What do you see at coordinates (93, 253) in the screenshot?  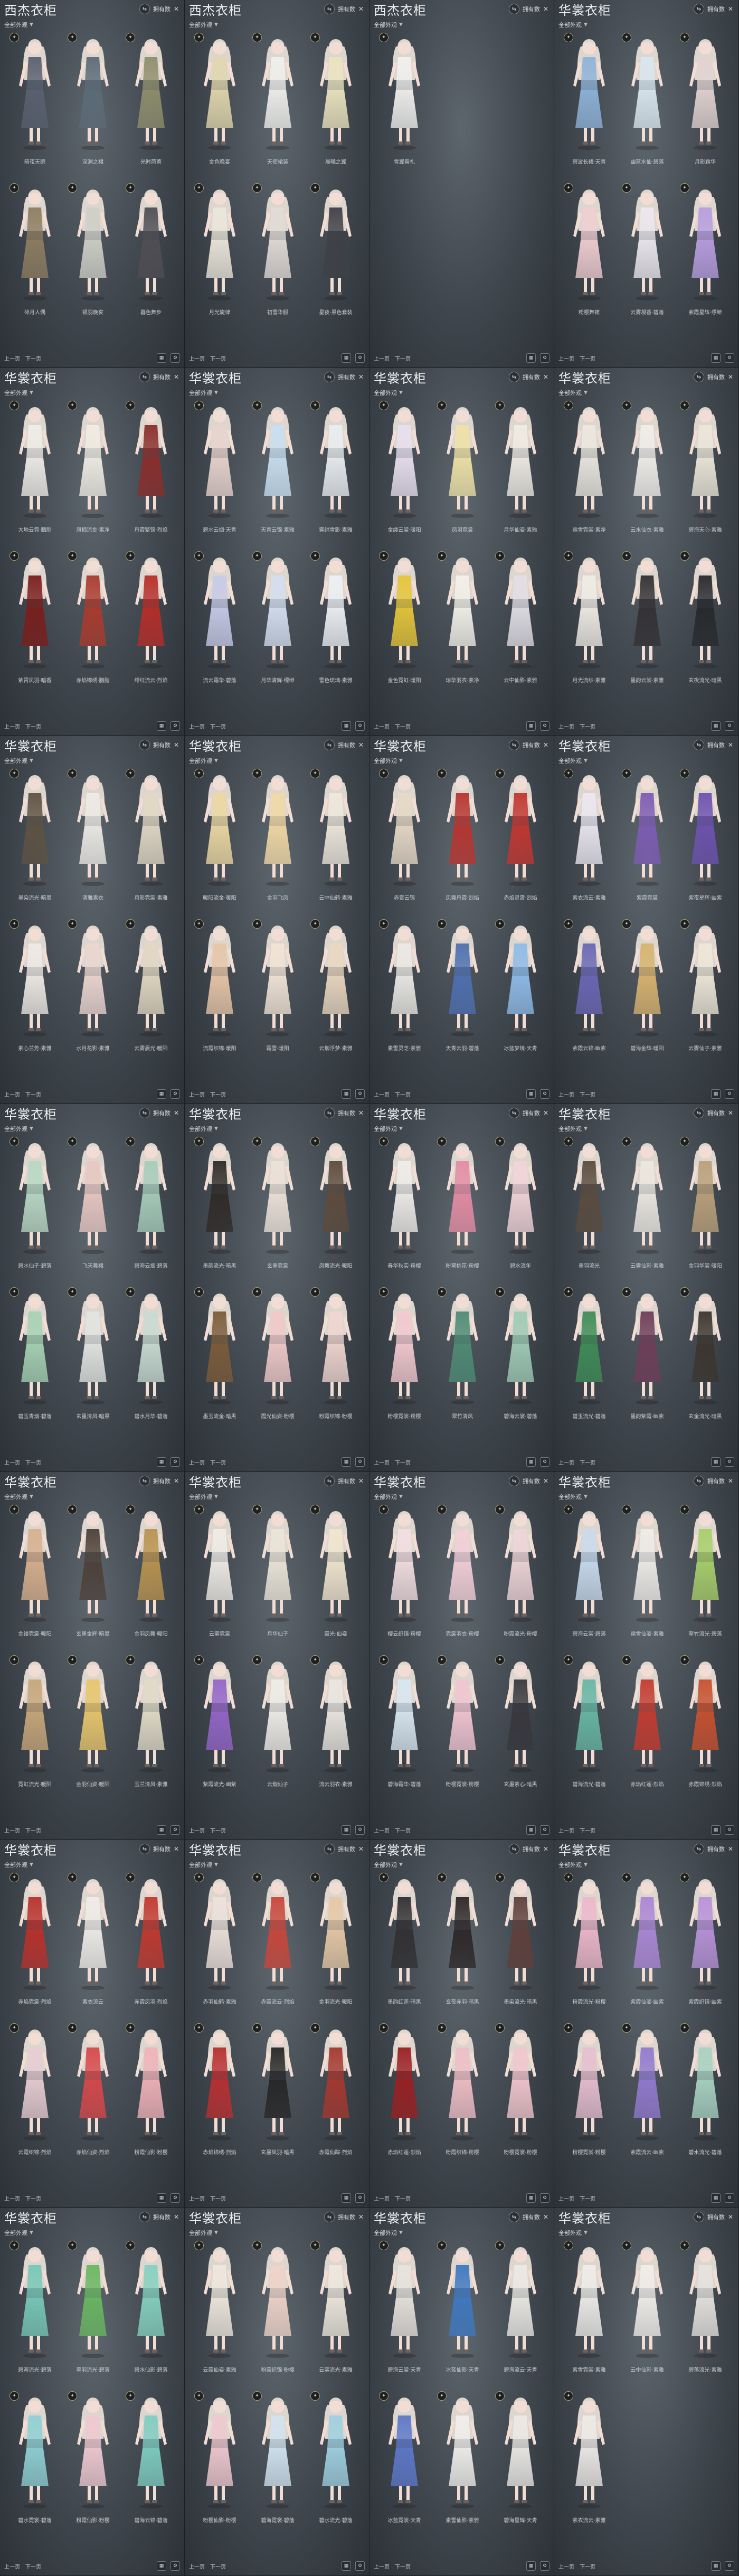 I see `outfit-card: ✦ 银羽晚宴` at bounding box center [93, 253].